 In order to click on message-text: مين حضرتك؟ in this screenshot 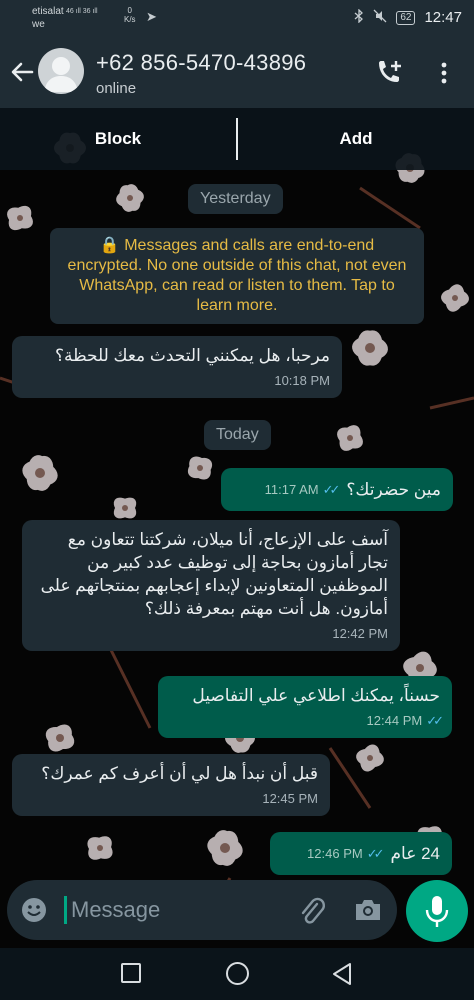, I will do `click(393, 489)`.